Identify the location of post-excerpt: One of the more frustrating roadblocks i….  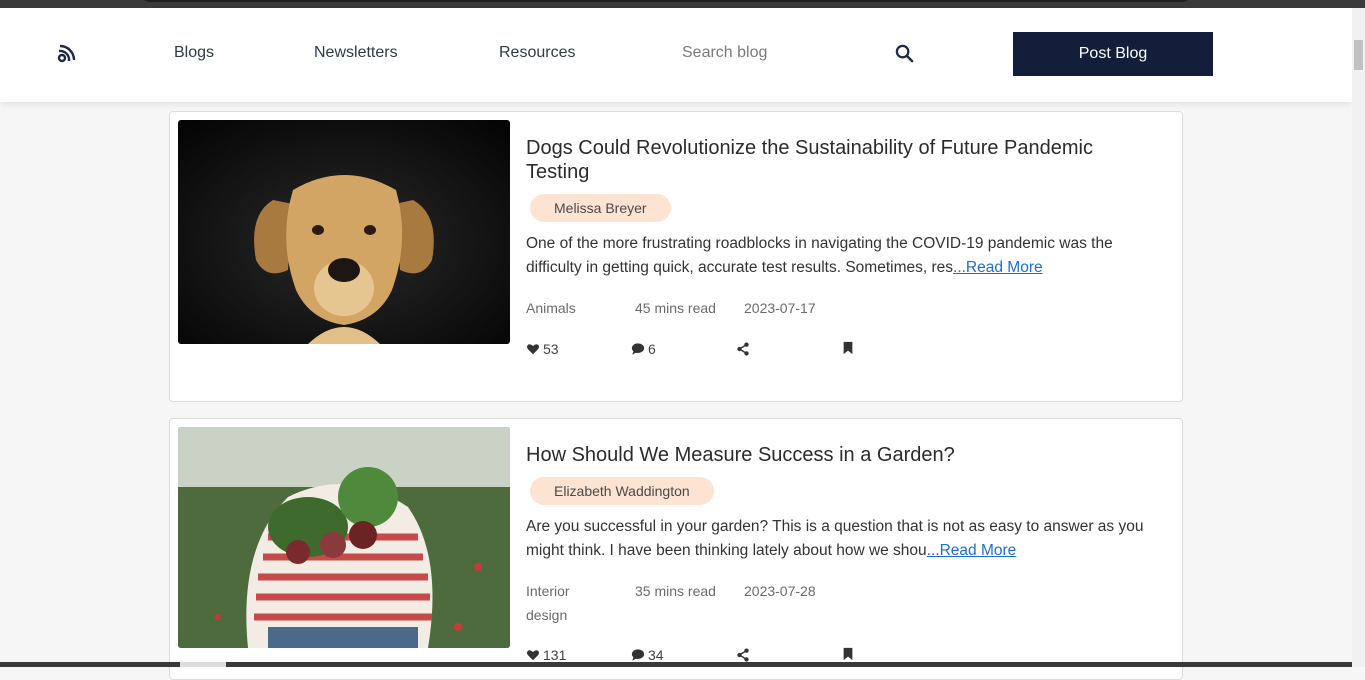
(819, 255).